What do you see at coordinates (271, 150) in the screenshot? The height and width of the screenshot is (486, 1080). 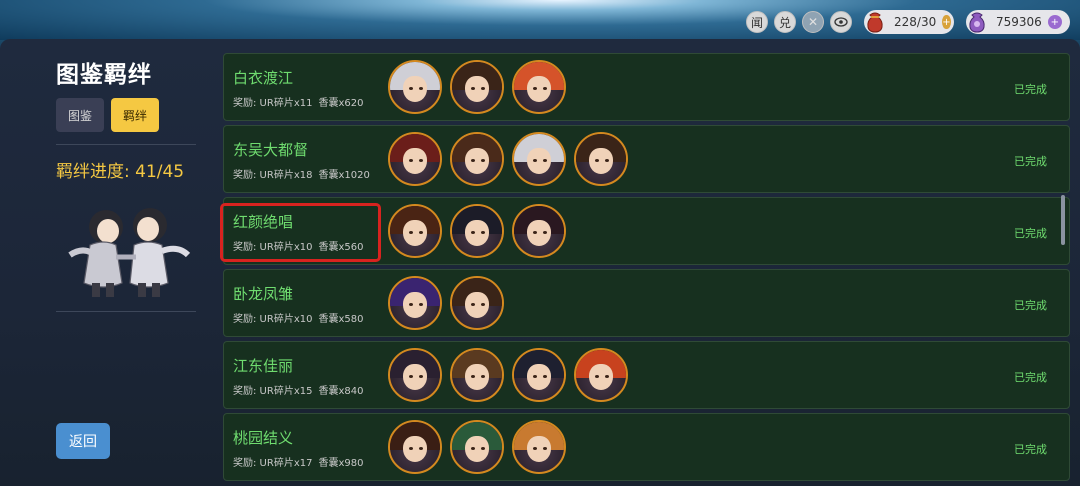 I see `bond-name: 东吴大都督` at bounding box center [271, 150].